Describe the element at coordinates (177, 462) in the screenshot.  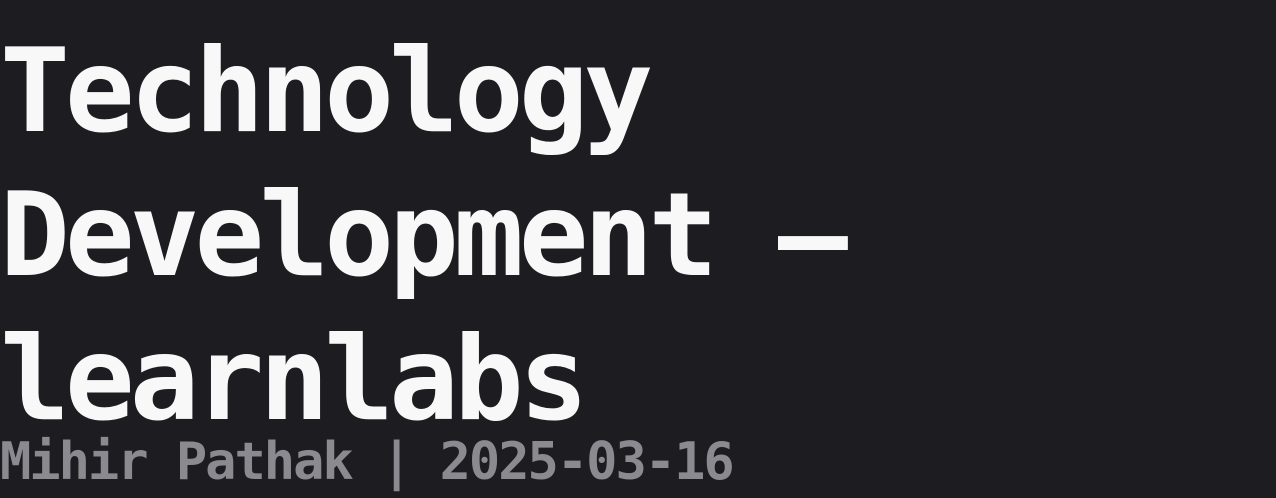
I see `post-author: Mihir Pathak` at that location.